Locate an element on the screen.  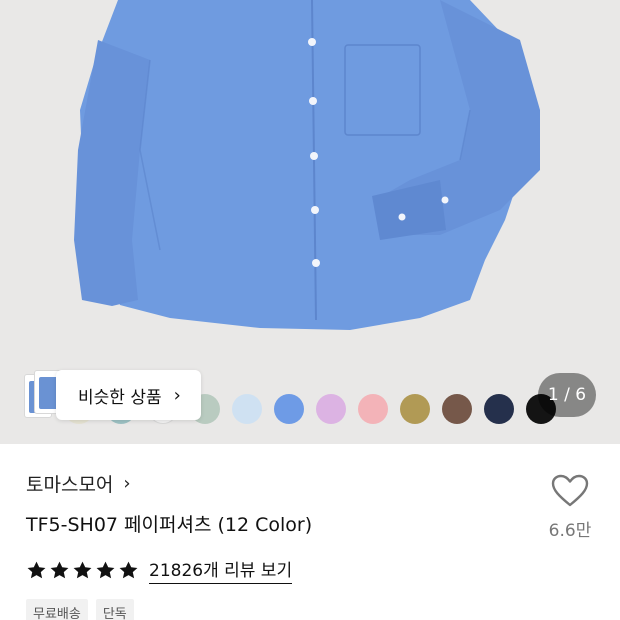
brand-link: 토마스모어 › is located at coordinates (78, 483).